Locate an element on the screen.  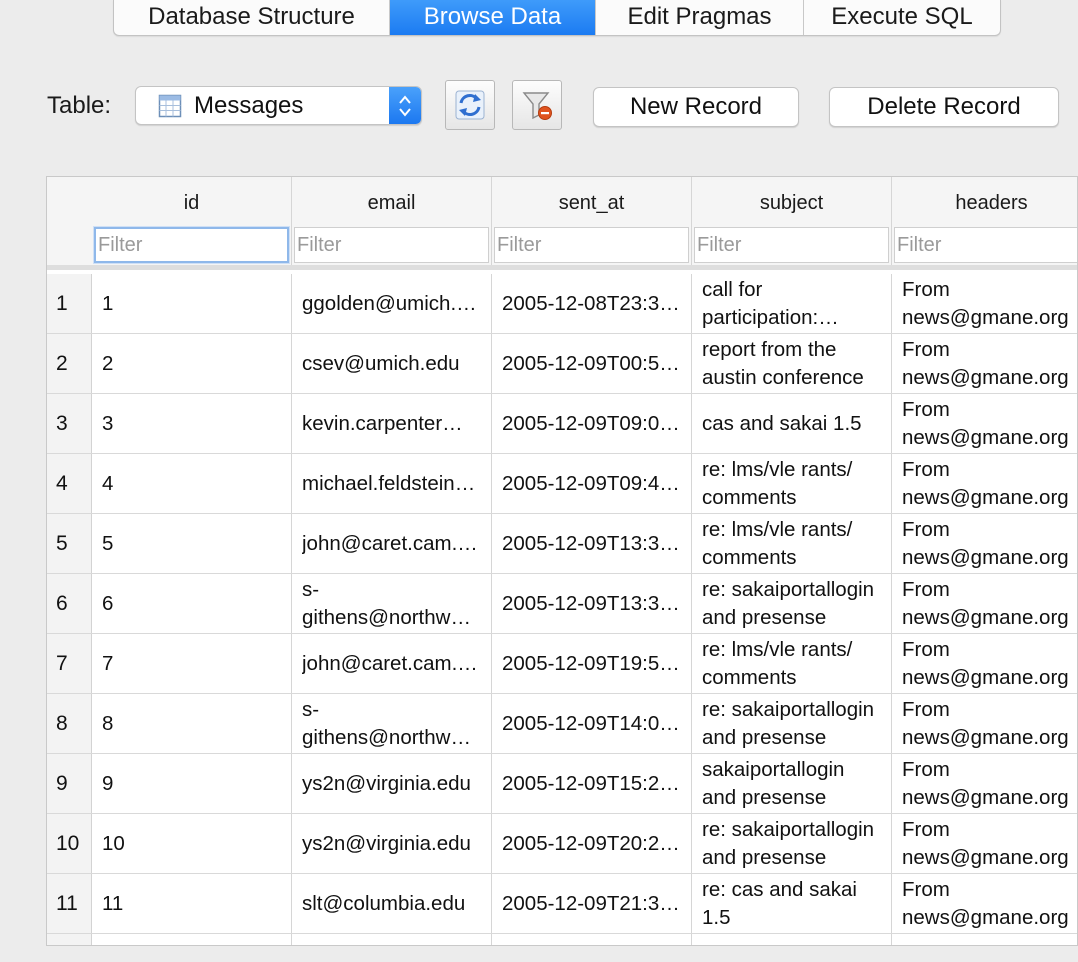
row-number: 4 is located at coordinates (69, 483).